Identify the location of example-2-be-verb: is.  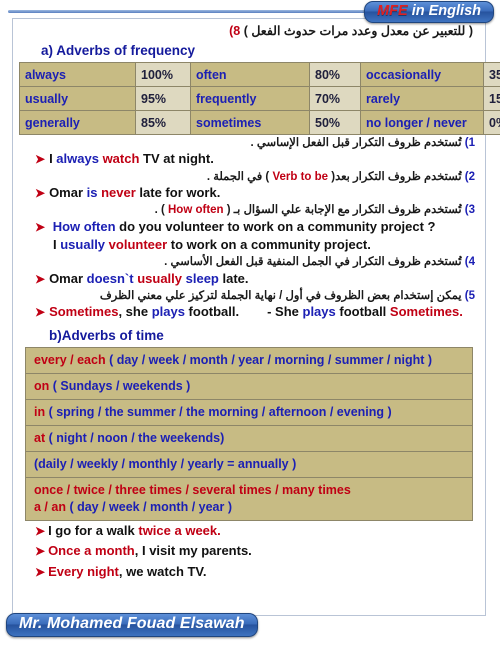
(94, 192).